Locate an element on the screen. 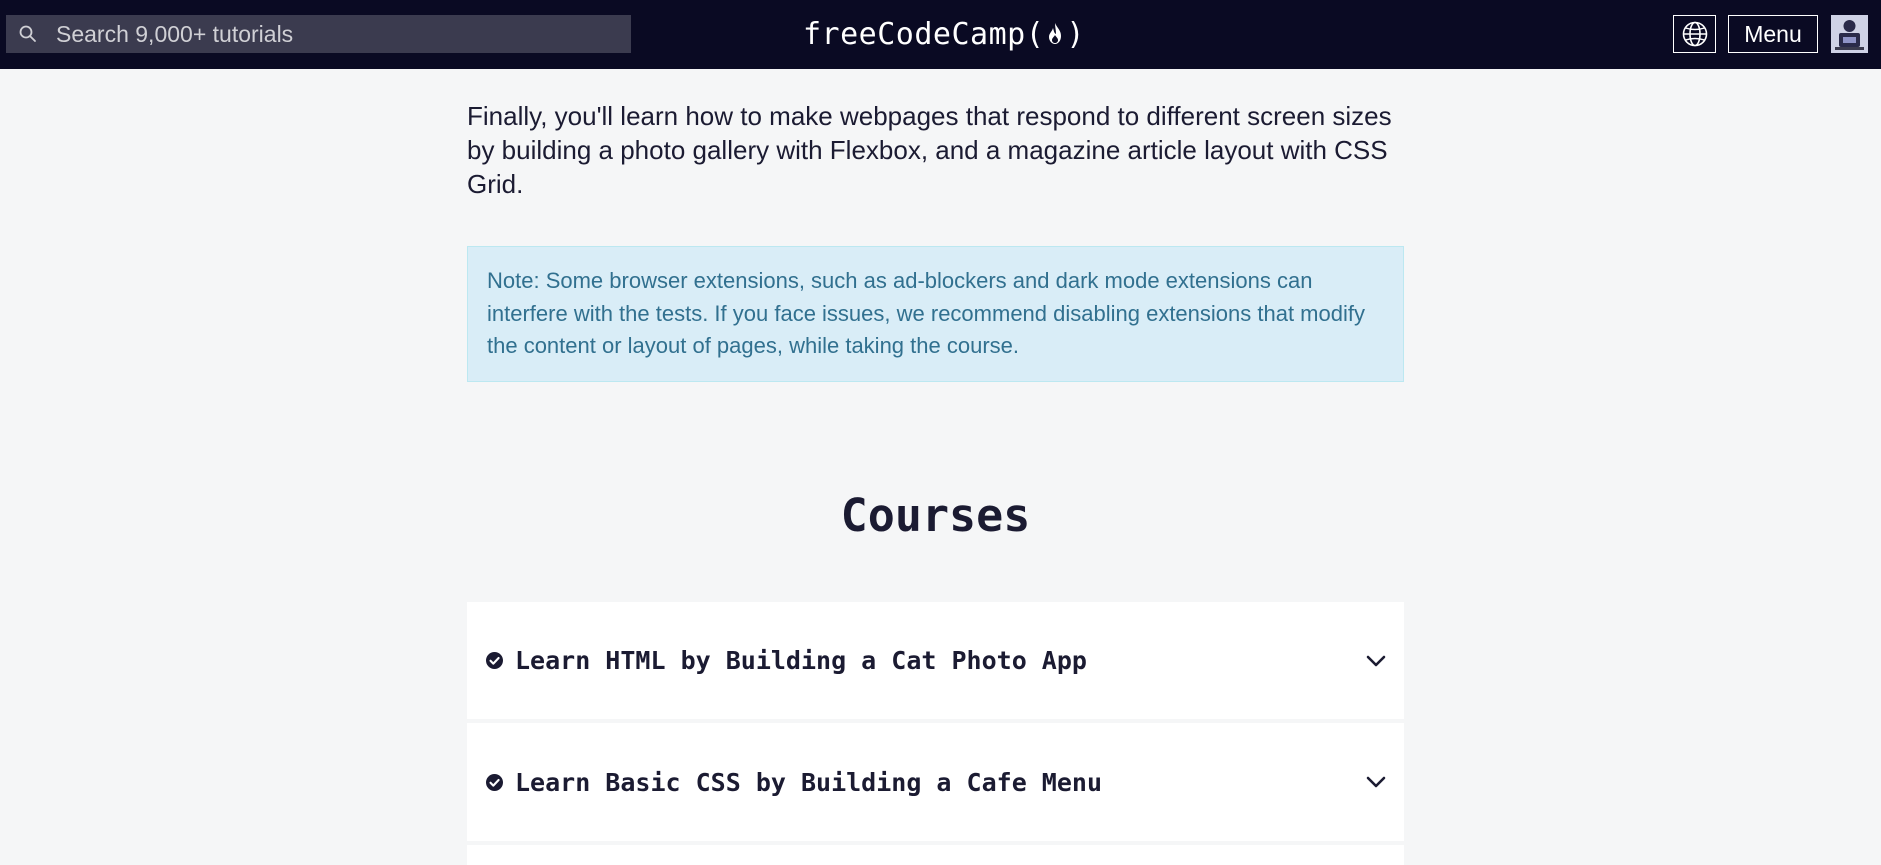 The width and height of the screenshot is (1881, 865). search-icon is located at coordinates (27, 33).